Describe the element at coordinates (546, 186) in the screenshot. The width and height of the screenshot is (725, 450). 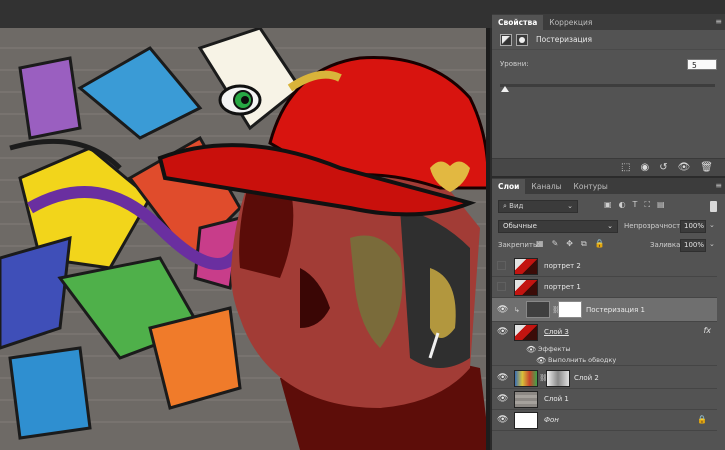
I see `tab-channels: Каналы` at that location.